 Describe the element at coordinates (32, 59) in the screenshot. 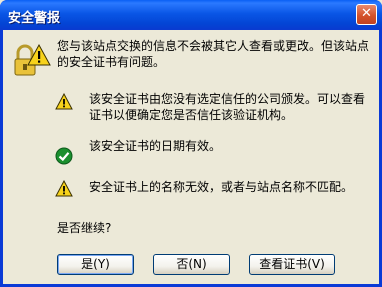

I see `padlock-warning-icon` at that location.